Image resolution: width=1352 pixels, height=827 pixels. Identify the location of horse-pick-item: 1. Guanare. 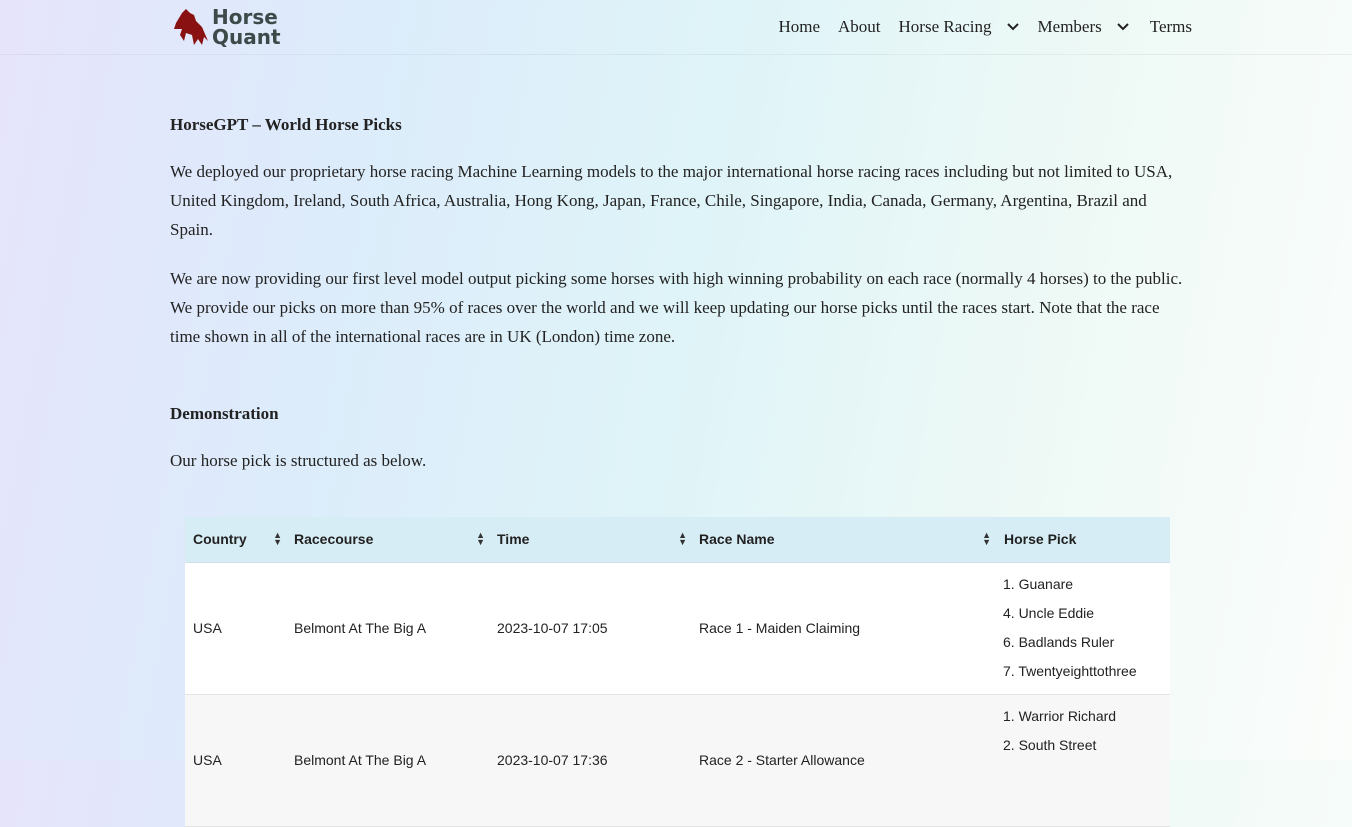
(1038, 584).